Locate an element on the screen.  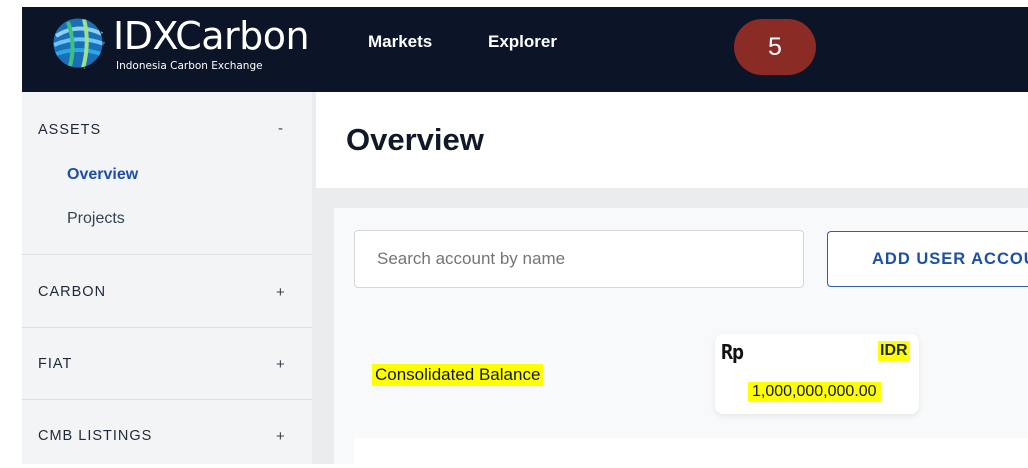
search-account-input is located at coordinates (579, 259).